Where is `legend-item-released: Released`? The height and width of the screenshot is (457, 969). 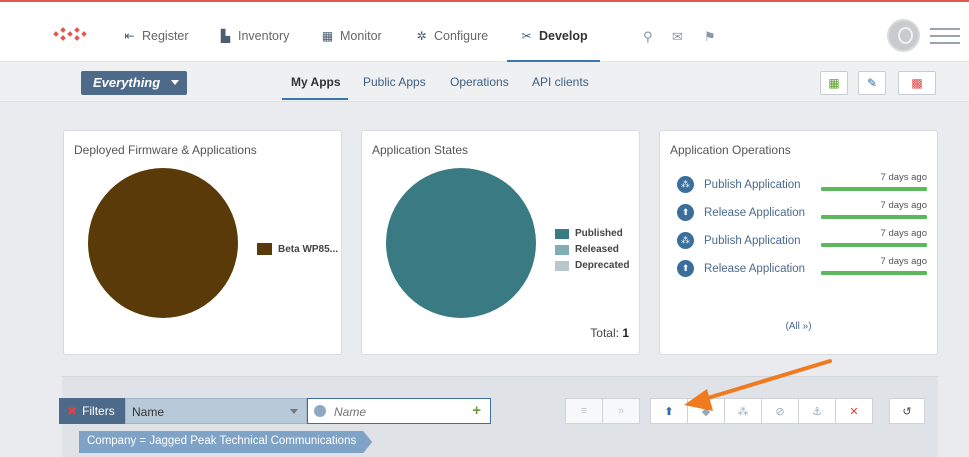
legend-item-released: Released is located at coordinates (587, 249).